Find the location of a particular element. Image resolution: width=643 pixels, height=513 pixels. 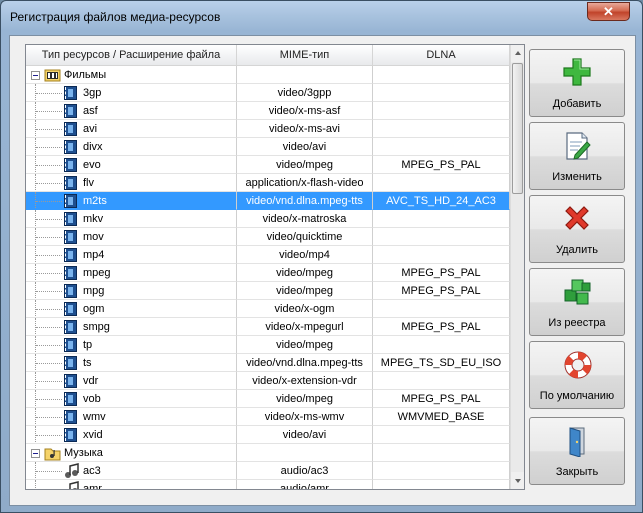

extension-cell: flv is located at coordinates (131, 183).